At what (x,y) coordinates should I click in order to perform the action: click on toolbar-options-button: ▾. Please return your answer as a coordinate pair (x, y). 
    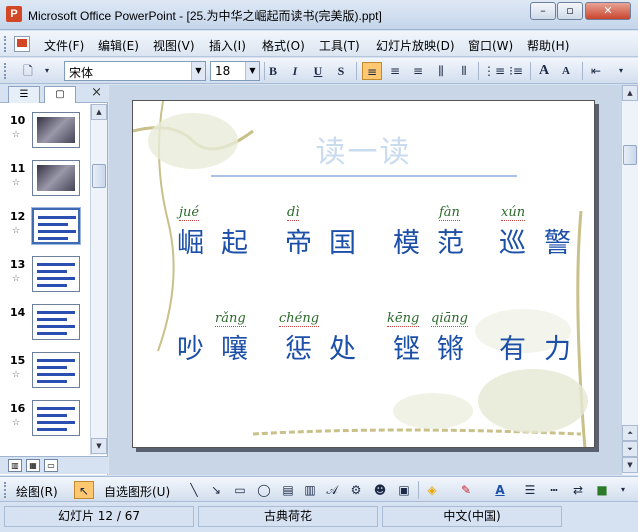
    Looking at the image, I should click on (47, 71).